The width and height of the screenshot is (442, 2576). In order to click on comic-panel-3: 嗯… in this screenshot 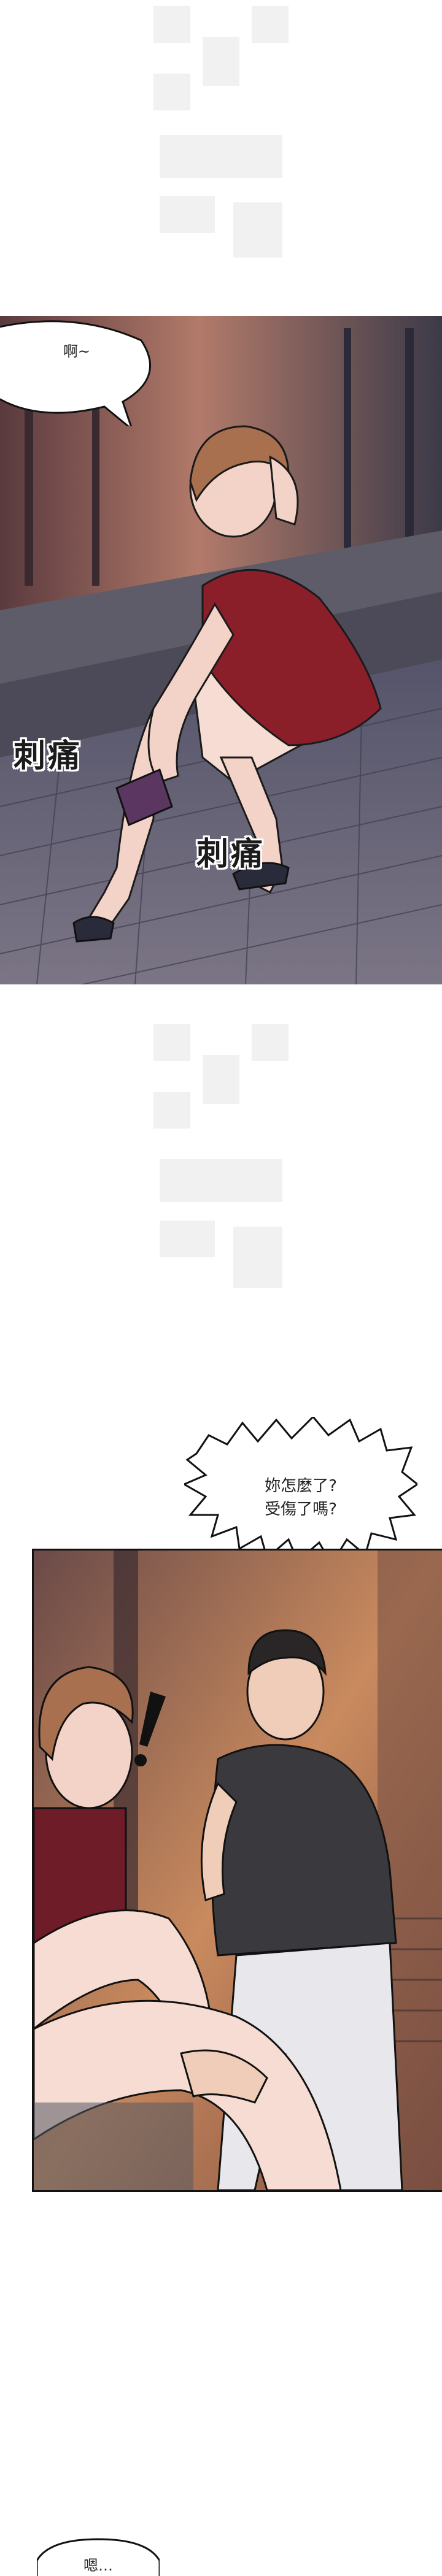, I will do `click(221, 2556)`.